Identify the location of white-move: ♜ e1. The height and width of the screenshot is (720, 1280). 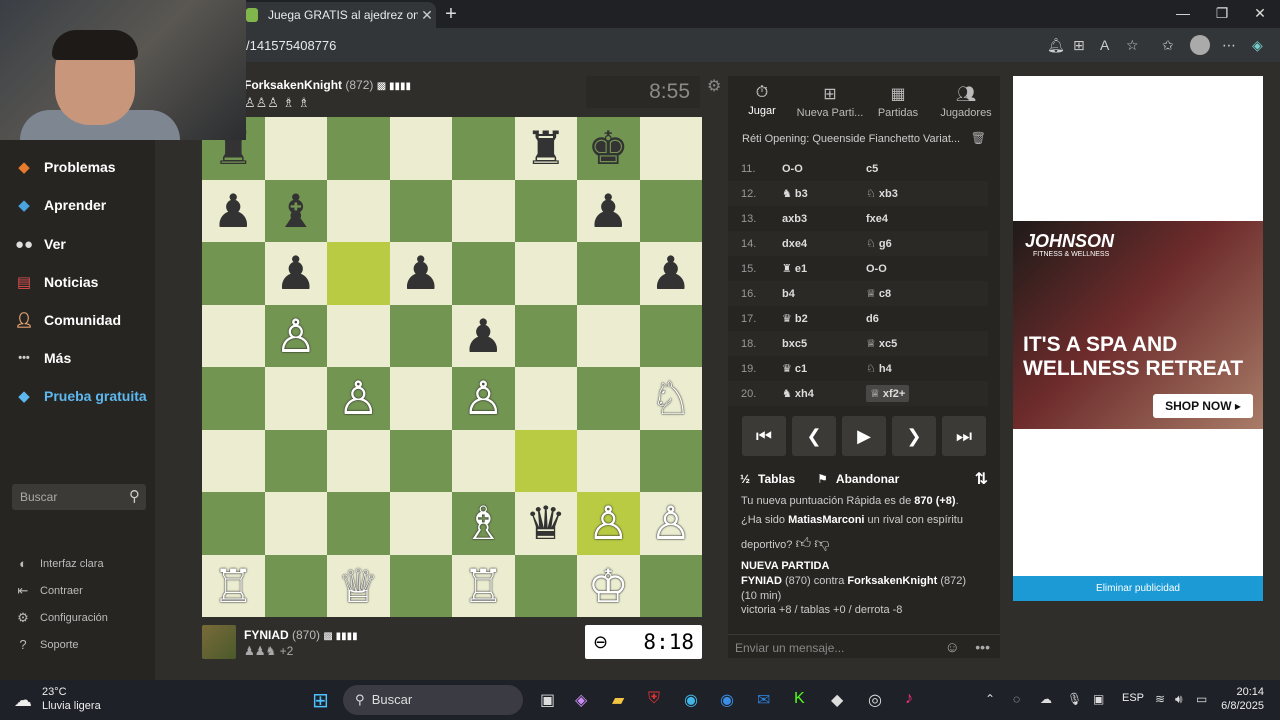
(824, 268).